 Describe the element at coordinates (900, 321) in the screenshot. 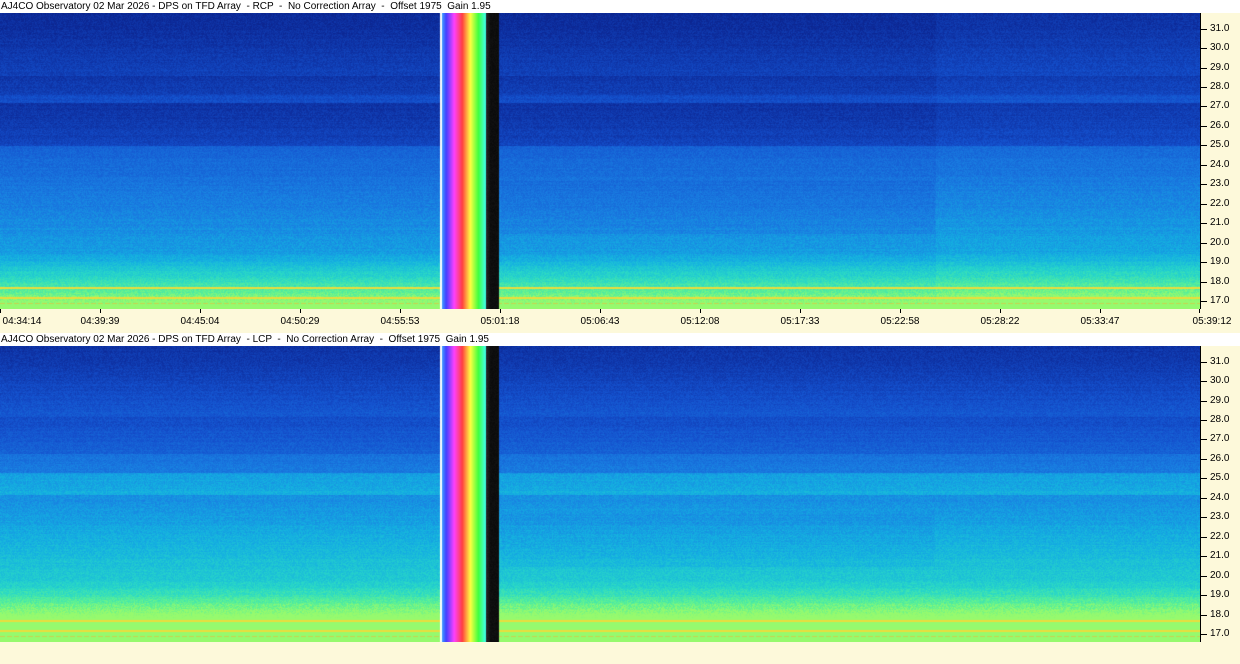

I see `time-tick-label: 05:22:58` at that location.